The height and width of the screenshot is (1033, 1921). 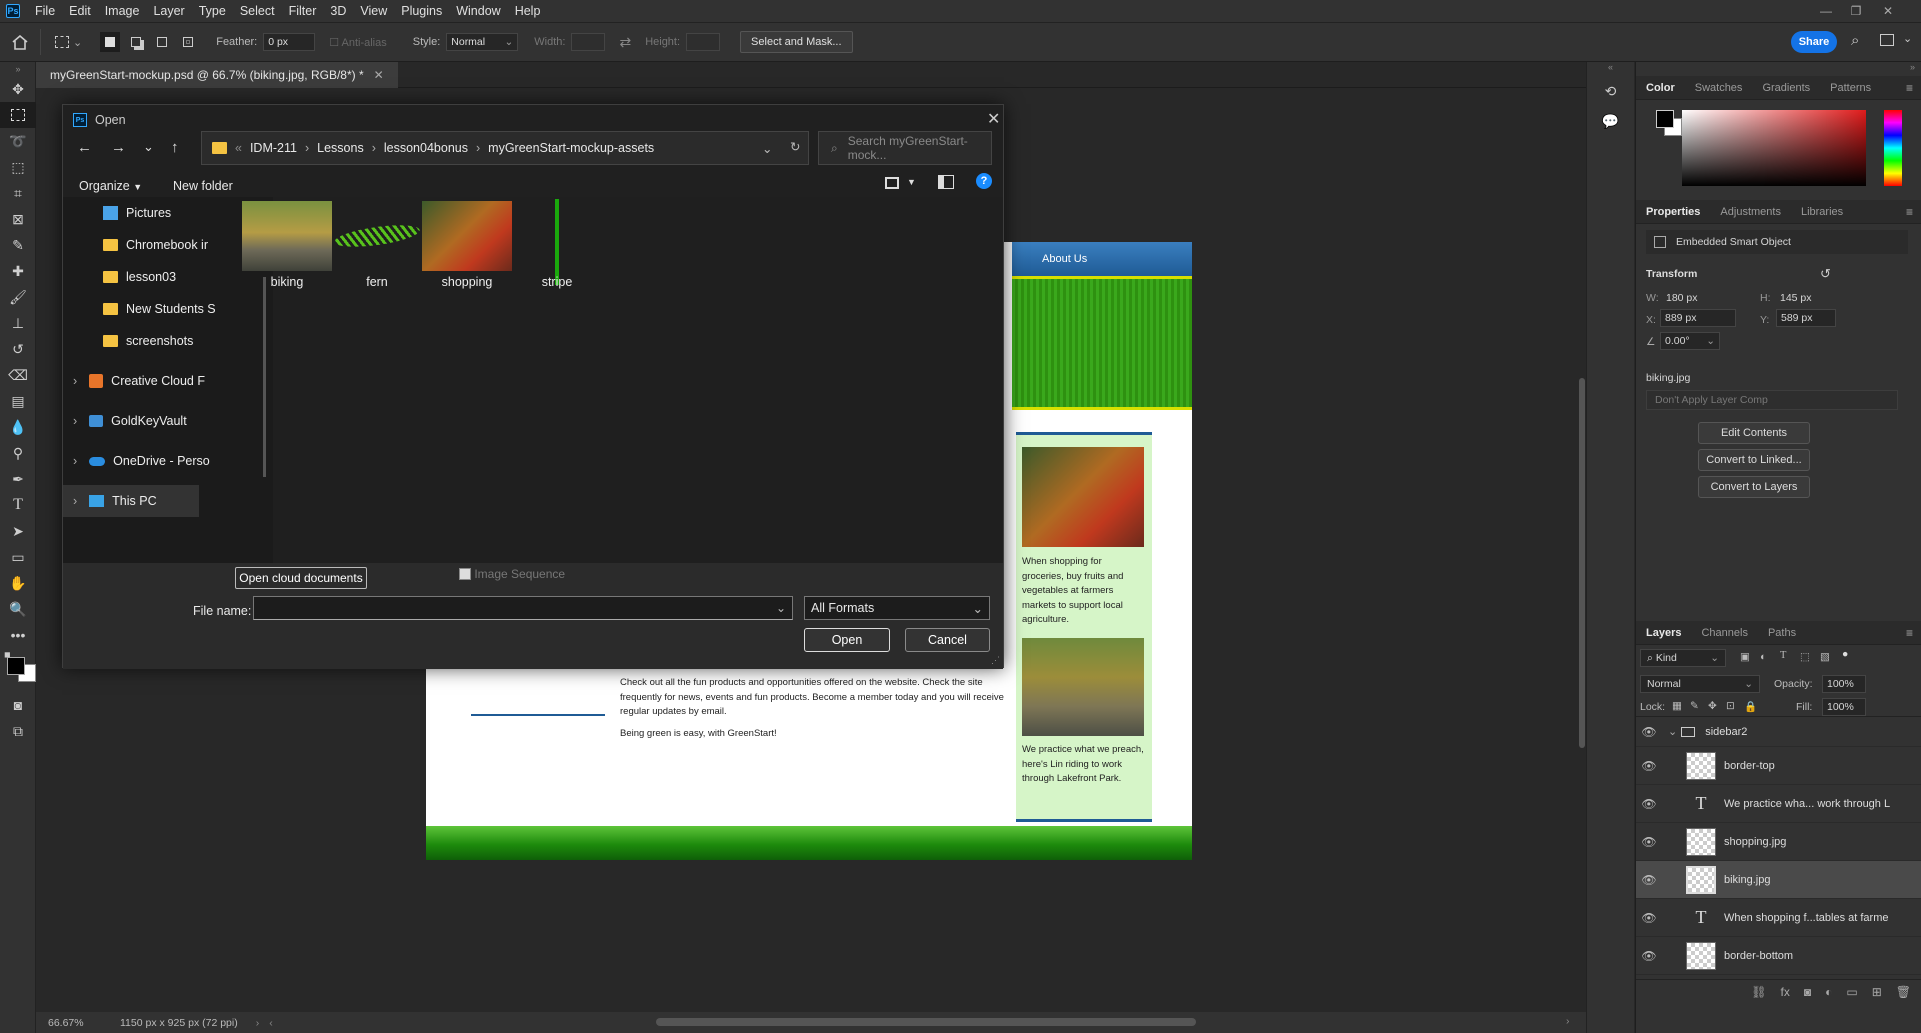 What do you see at coordinates (80, 11) in the screenshot?
I see `menu-edit: Edit` at bounding box center [80, 11].